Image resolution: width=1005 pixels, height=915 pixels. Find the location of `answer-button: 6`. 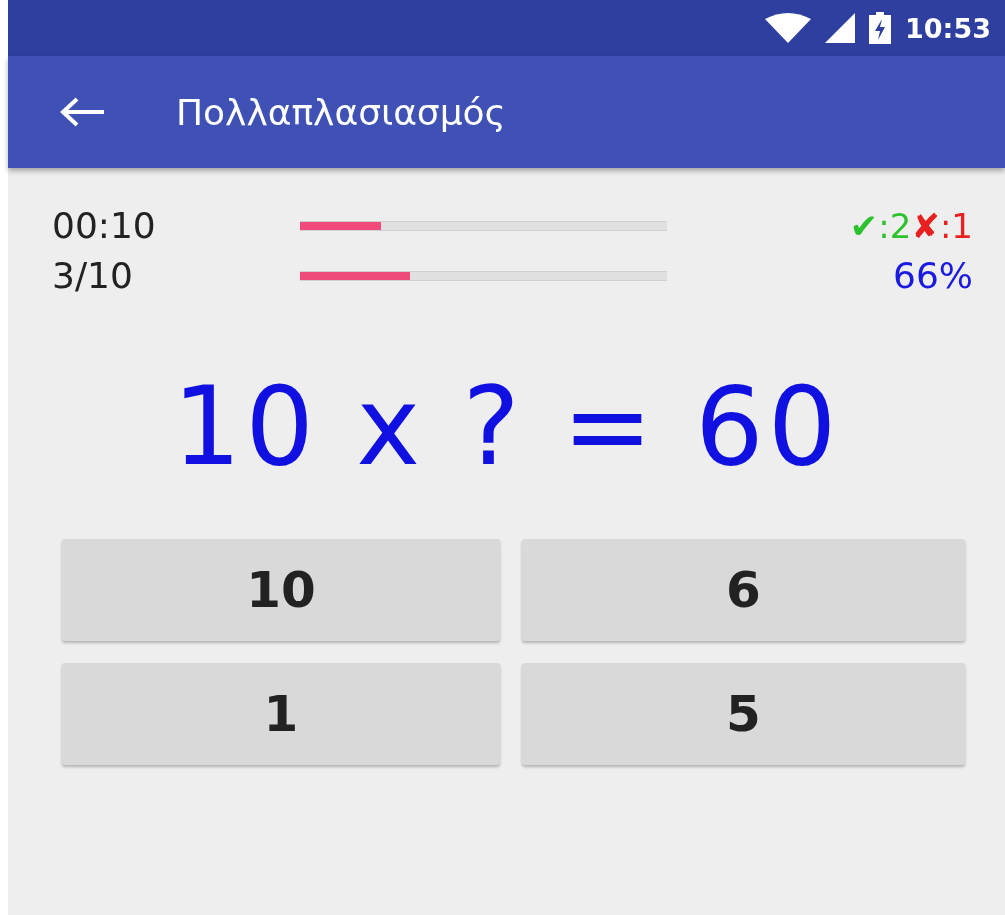

answer-button: 6 is located at coordinates (743, 590).